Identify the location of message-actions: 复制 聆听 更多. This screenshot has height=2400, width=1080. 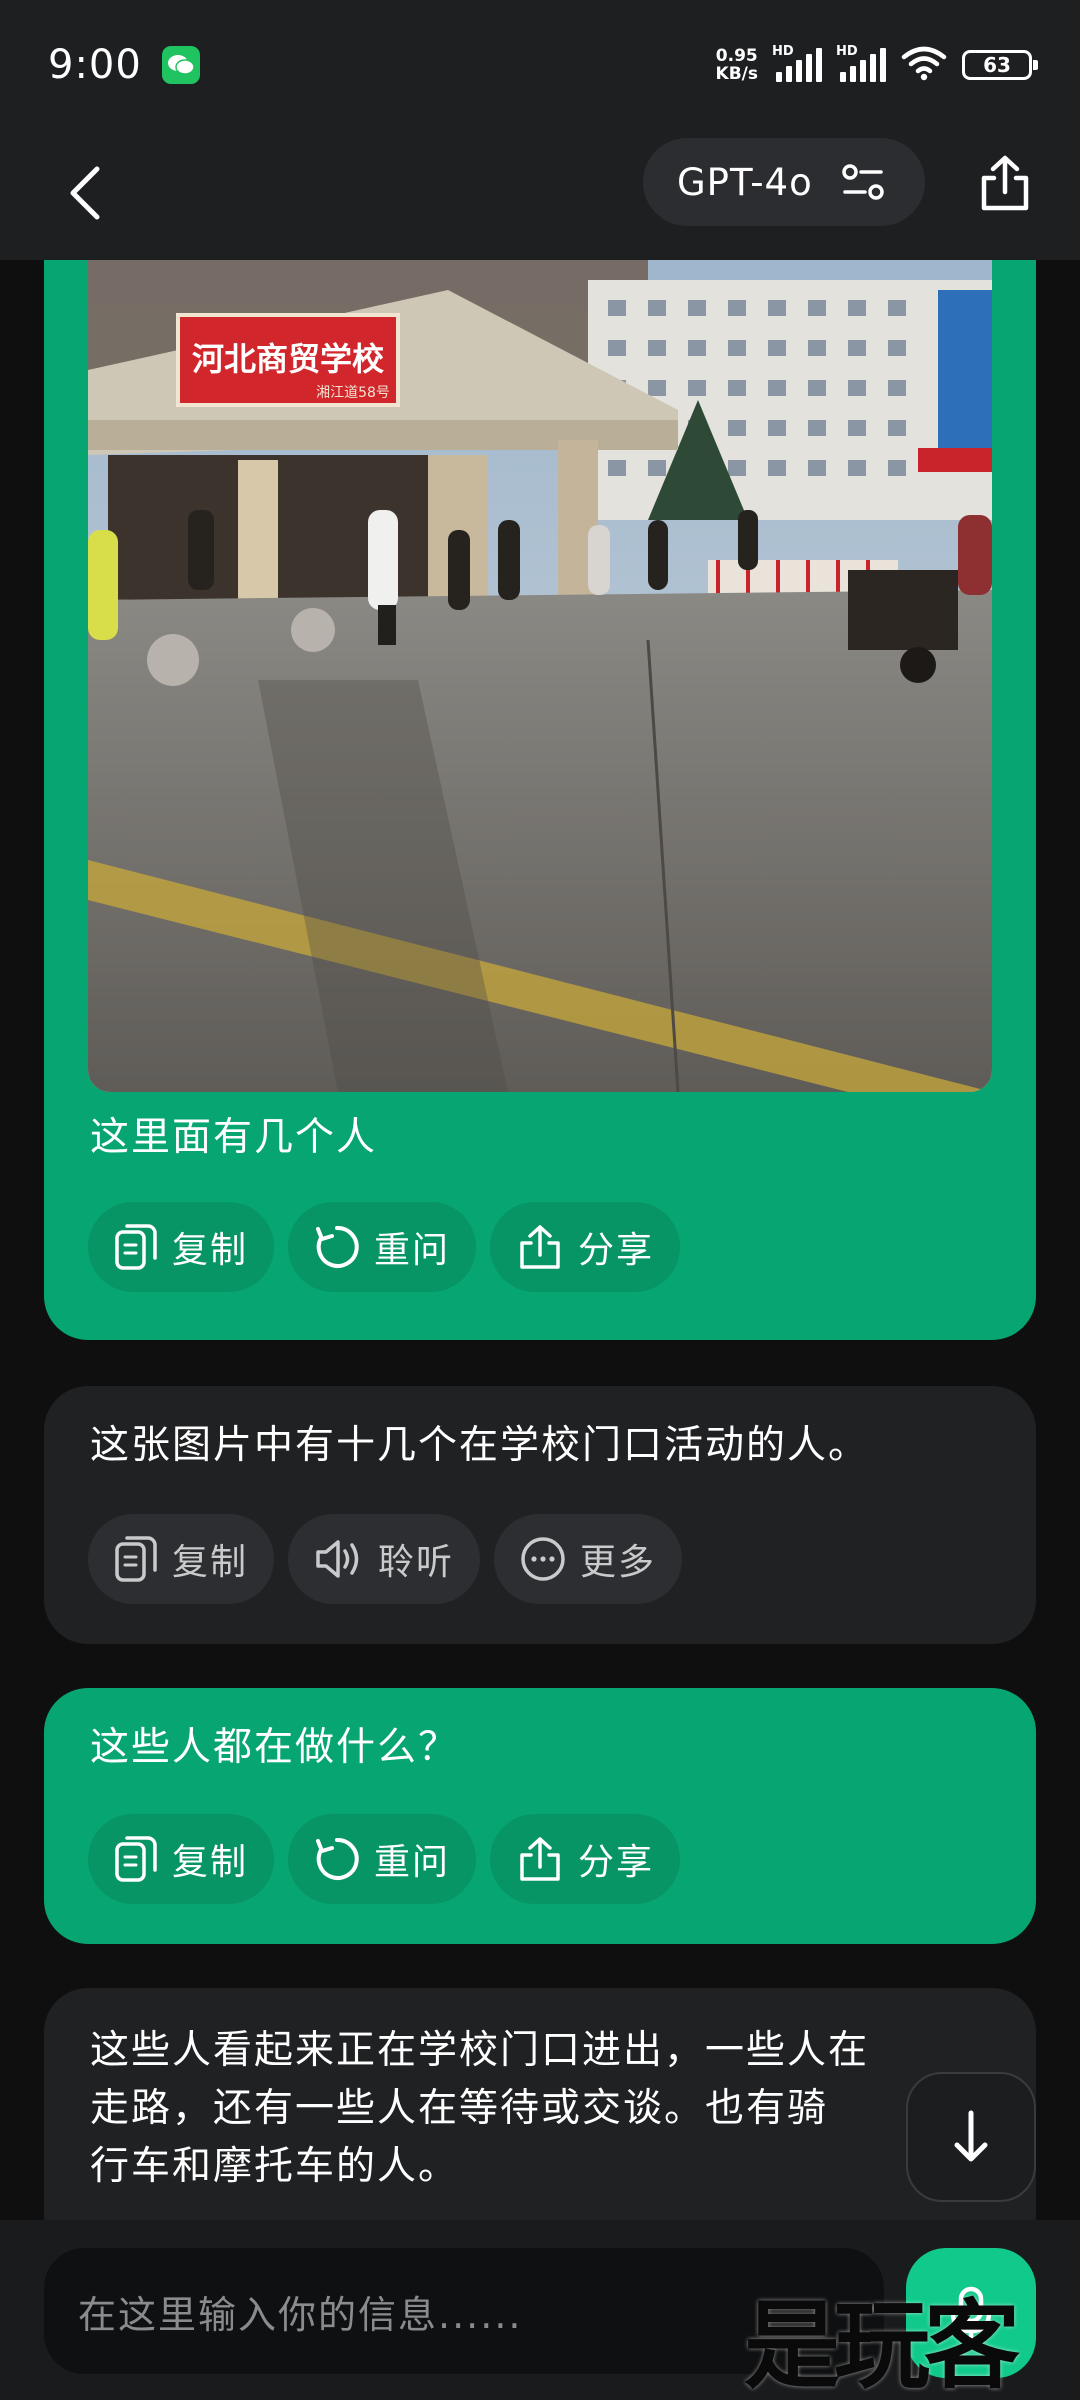
(385, 1559).